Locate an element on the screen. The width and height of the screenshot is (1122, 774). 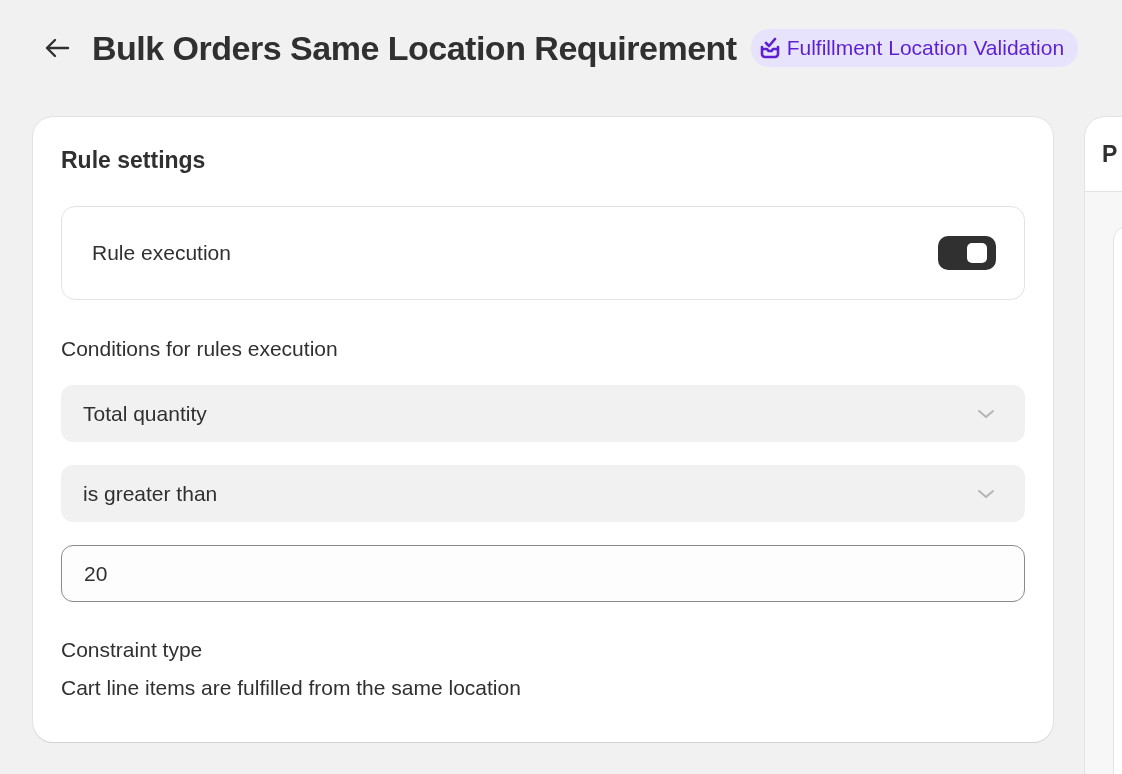
side-panel-title: P is located at coordinates (1110, 154).